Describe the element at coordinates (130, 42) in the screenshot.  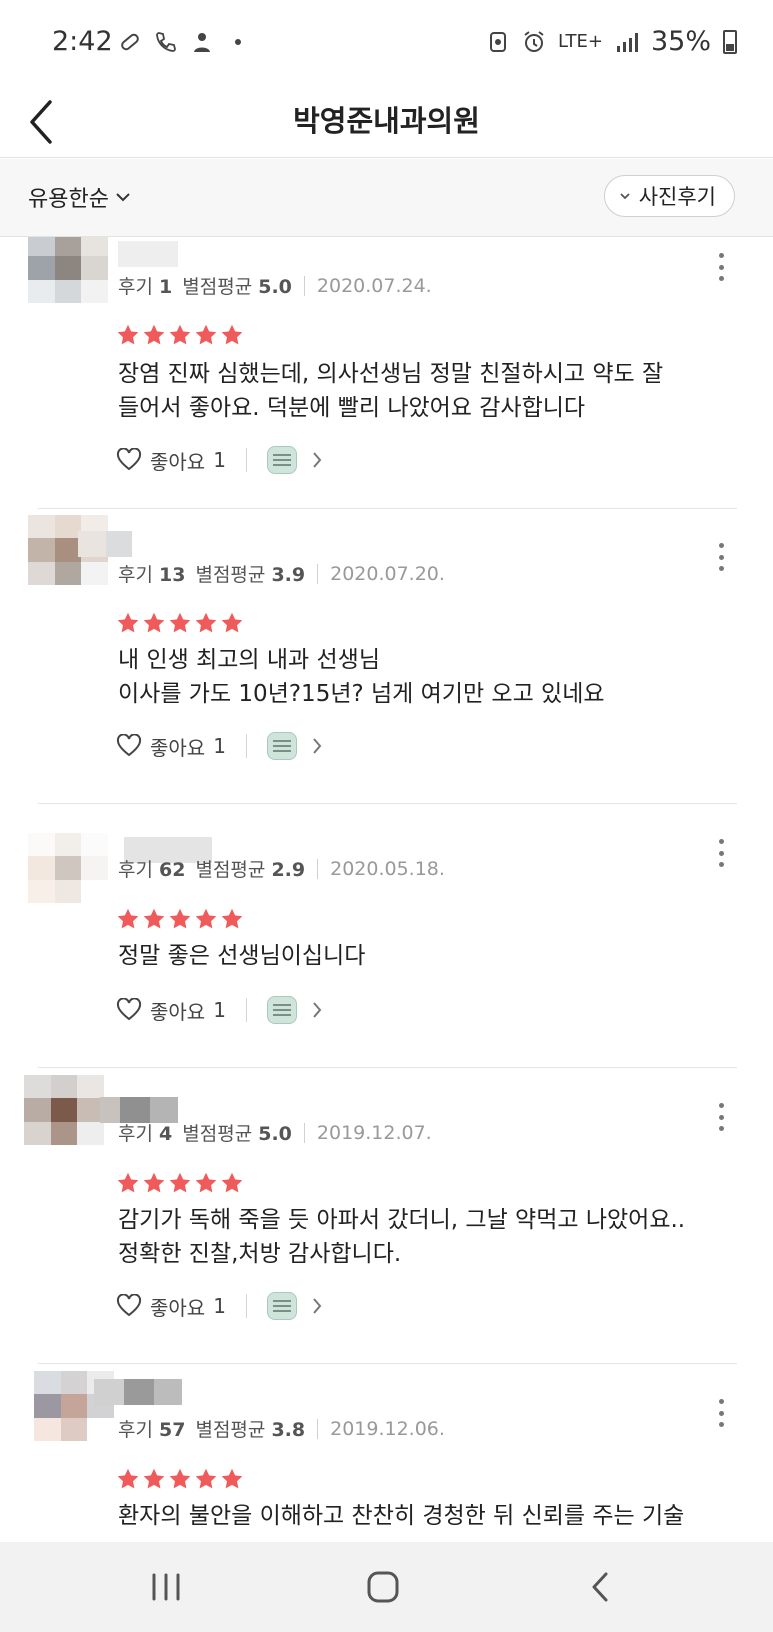
I see `pill-icon` at that location.